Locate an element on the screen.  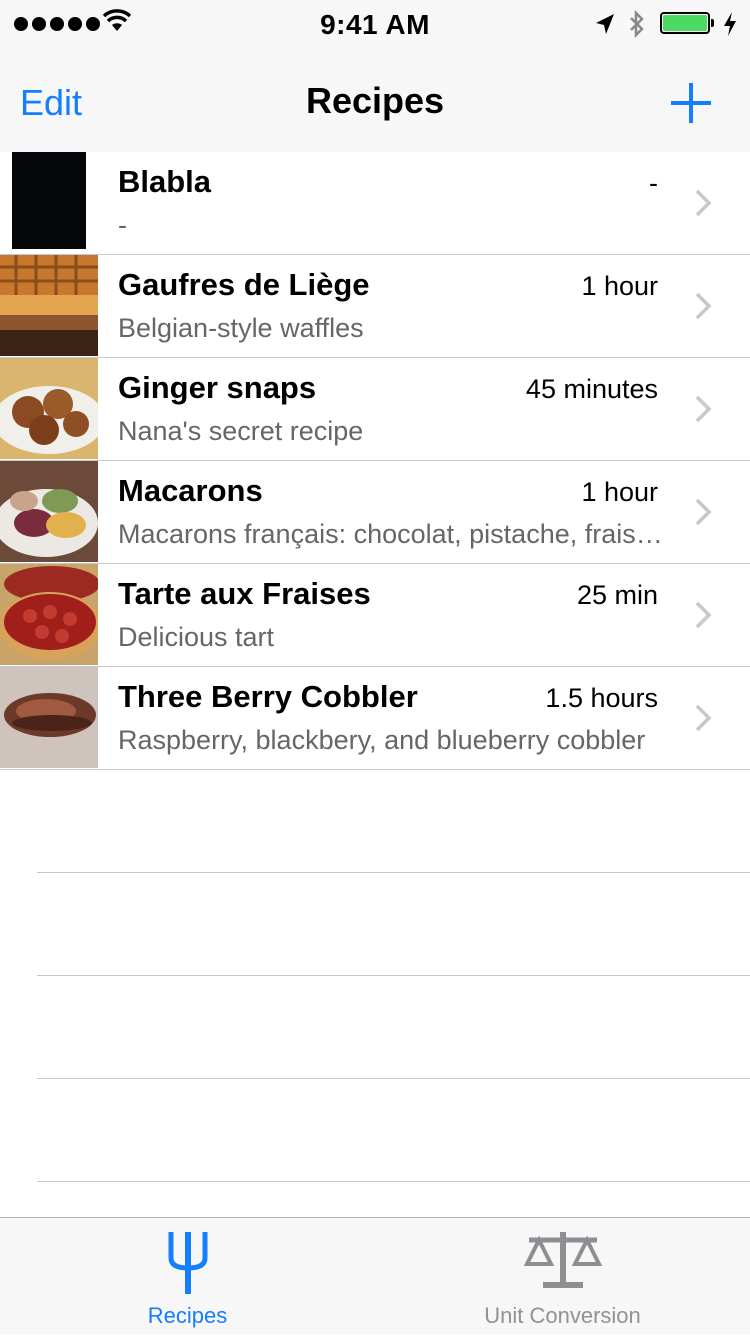
table-row: Blabla - - is located at coordinates (375, 203).